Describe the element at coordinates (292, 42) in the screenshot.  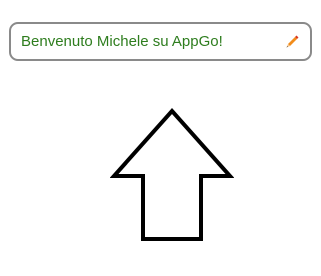
I see `pencil-icon` at that location.